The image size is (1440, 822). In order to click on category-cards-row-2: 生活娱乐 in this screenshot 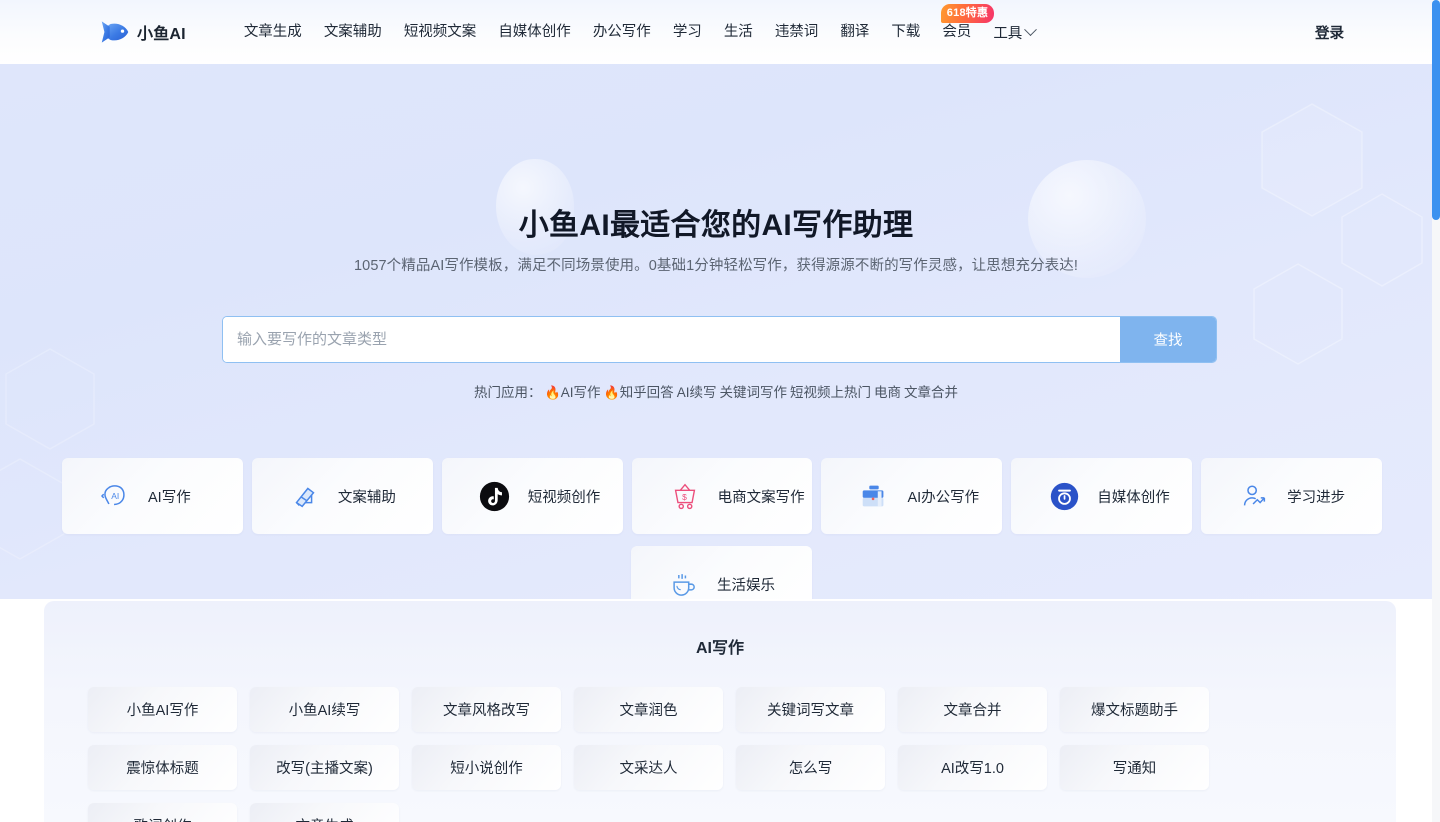, I will do `click(721, 572)`.